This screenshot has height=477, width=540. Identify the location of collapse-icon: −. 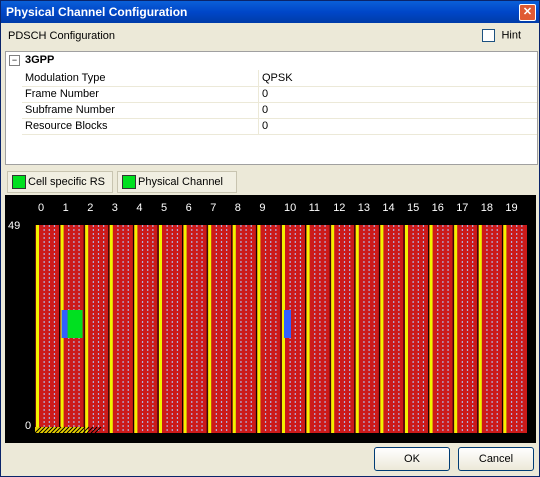
(14, 60).